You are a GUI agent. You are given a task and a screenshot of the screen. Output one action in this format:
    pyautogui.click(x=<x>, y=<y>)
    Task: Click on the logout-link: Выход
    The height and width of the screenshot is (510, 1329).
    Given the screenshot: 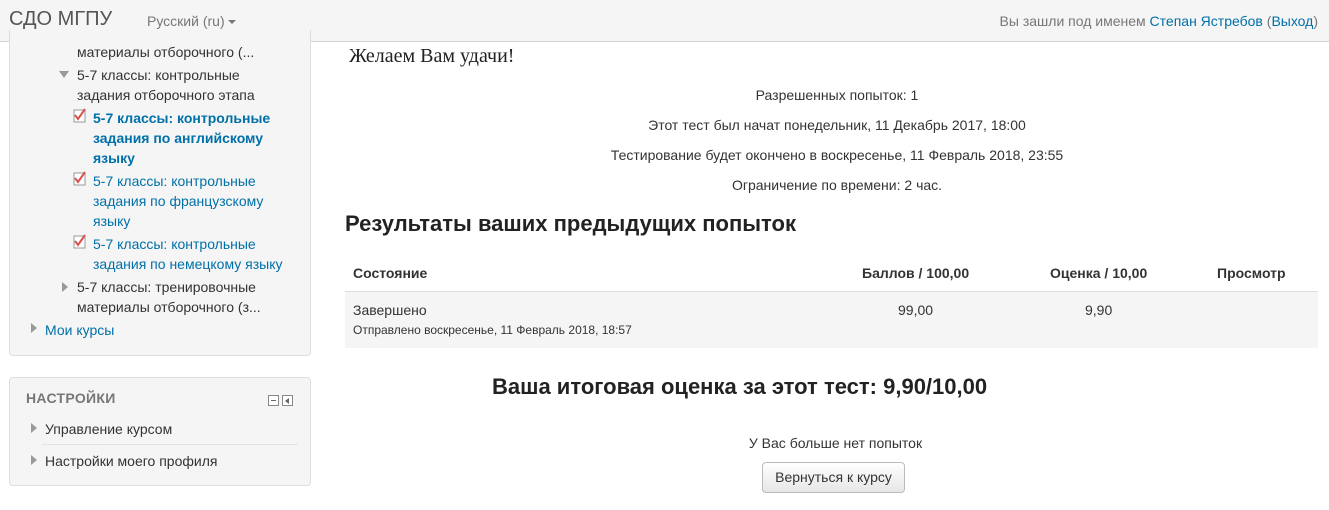 What is the action you would take?
    pyautogui.click(x=1292, y=21)
    